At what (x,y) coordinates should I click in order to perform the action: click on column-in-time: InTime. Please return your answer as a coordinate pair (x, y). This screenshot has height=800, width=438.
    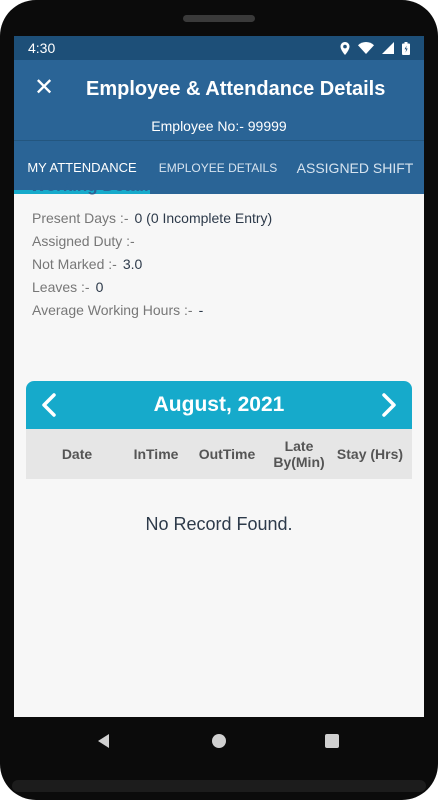
    Looking at the image, I should click on (156, 454).